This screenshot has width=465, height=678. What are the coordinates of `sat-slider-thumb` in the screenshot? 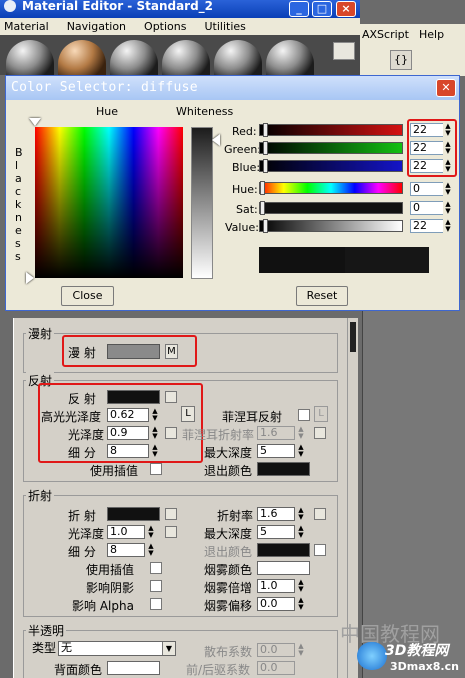 It's located at (262, 208).